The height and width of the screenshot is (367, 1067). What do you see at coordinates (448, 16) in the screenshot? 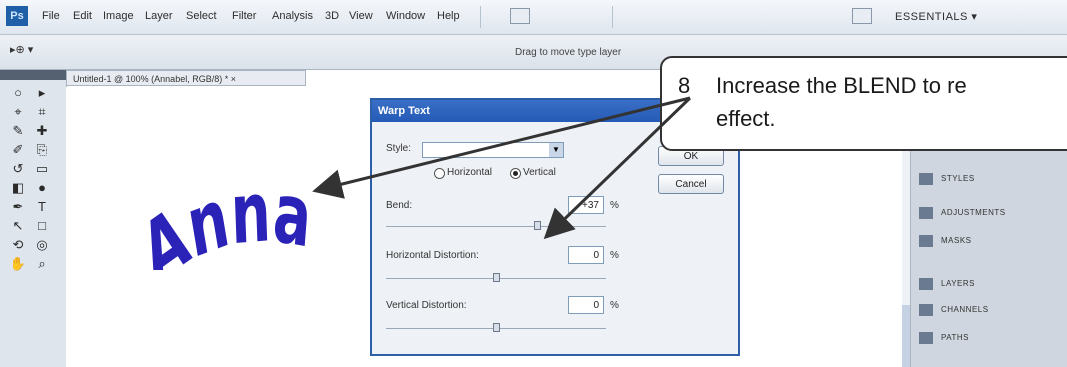
I see `menu-help: Help` at bounding box center [448, 16].